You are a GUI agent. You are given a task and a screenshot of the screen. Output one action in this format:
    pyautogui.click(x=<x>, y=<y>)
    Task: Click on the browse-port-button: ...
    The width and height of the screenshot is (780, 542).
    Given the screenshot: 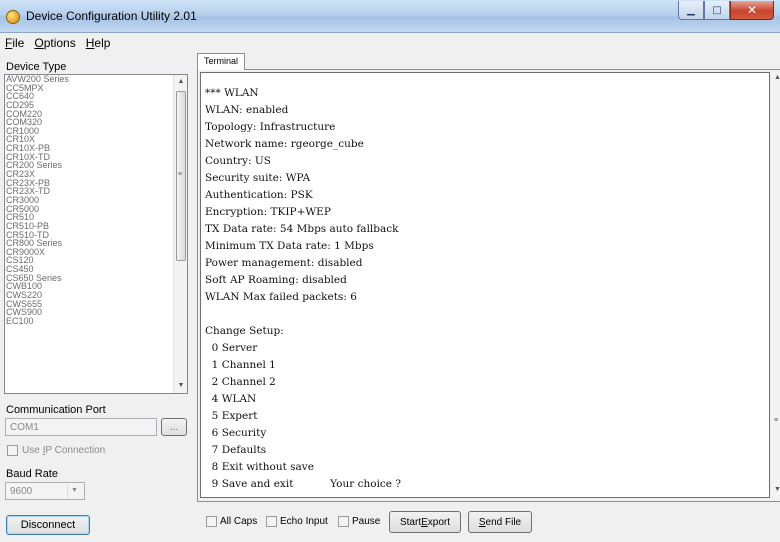 What is the action you would take?
    pyautogui.click(x=174, y=427)
    